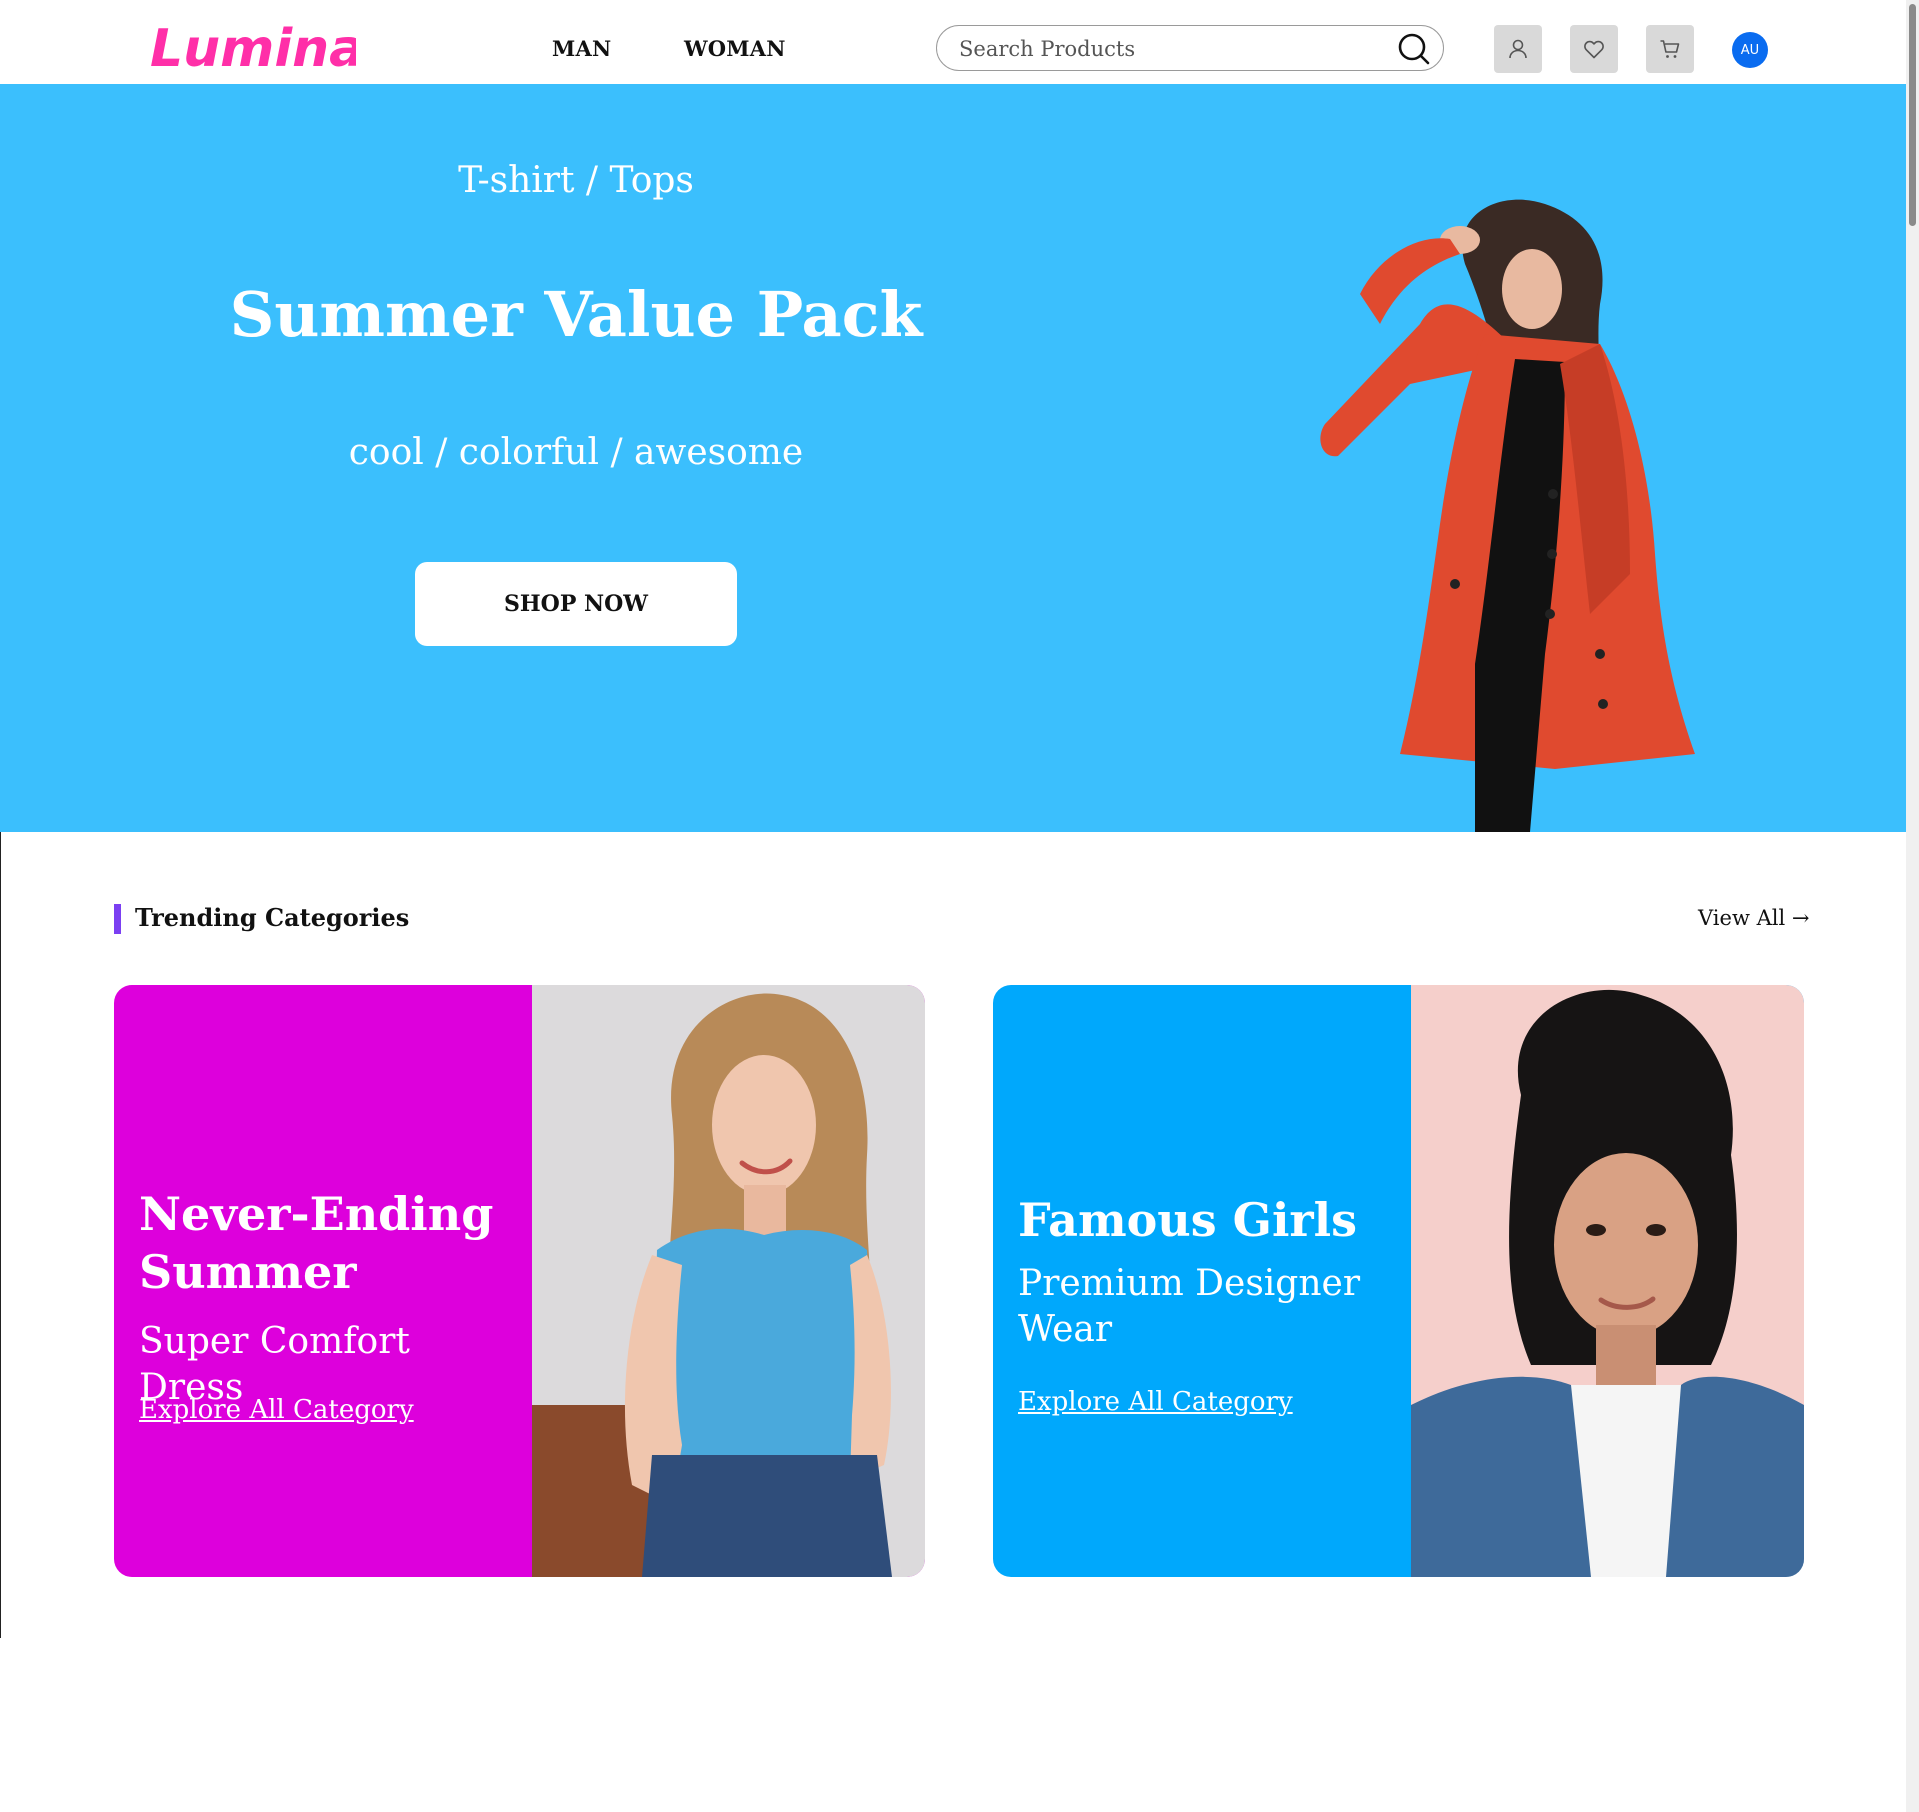 This screenshot has width=1919, height=1812. I want to click on scrollbar-thumb, so click(1912, 115).